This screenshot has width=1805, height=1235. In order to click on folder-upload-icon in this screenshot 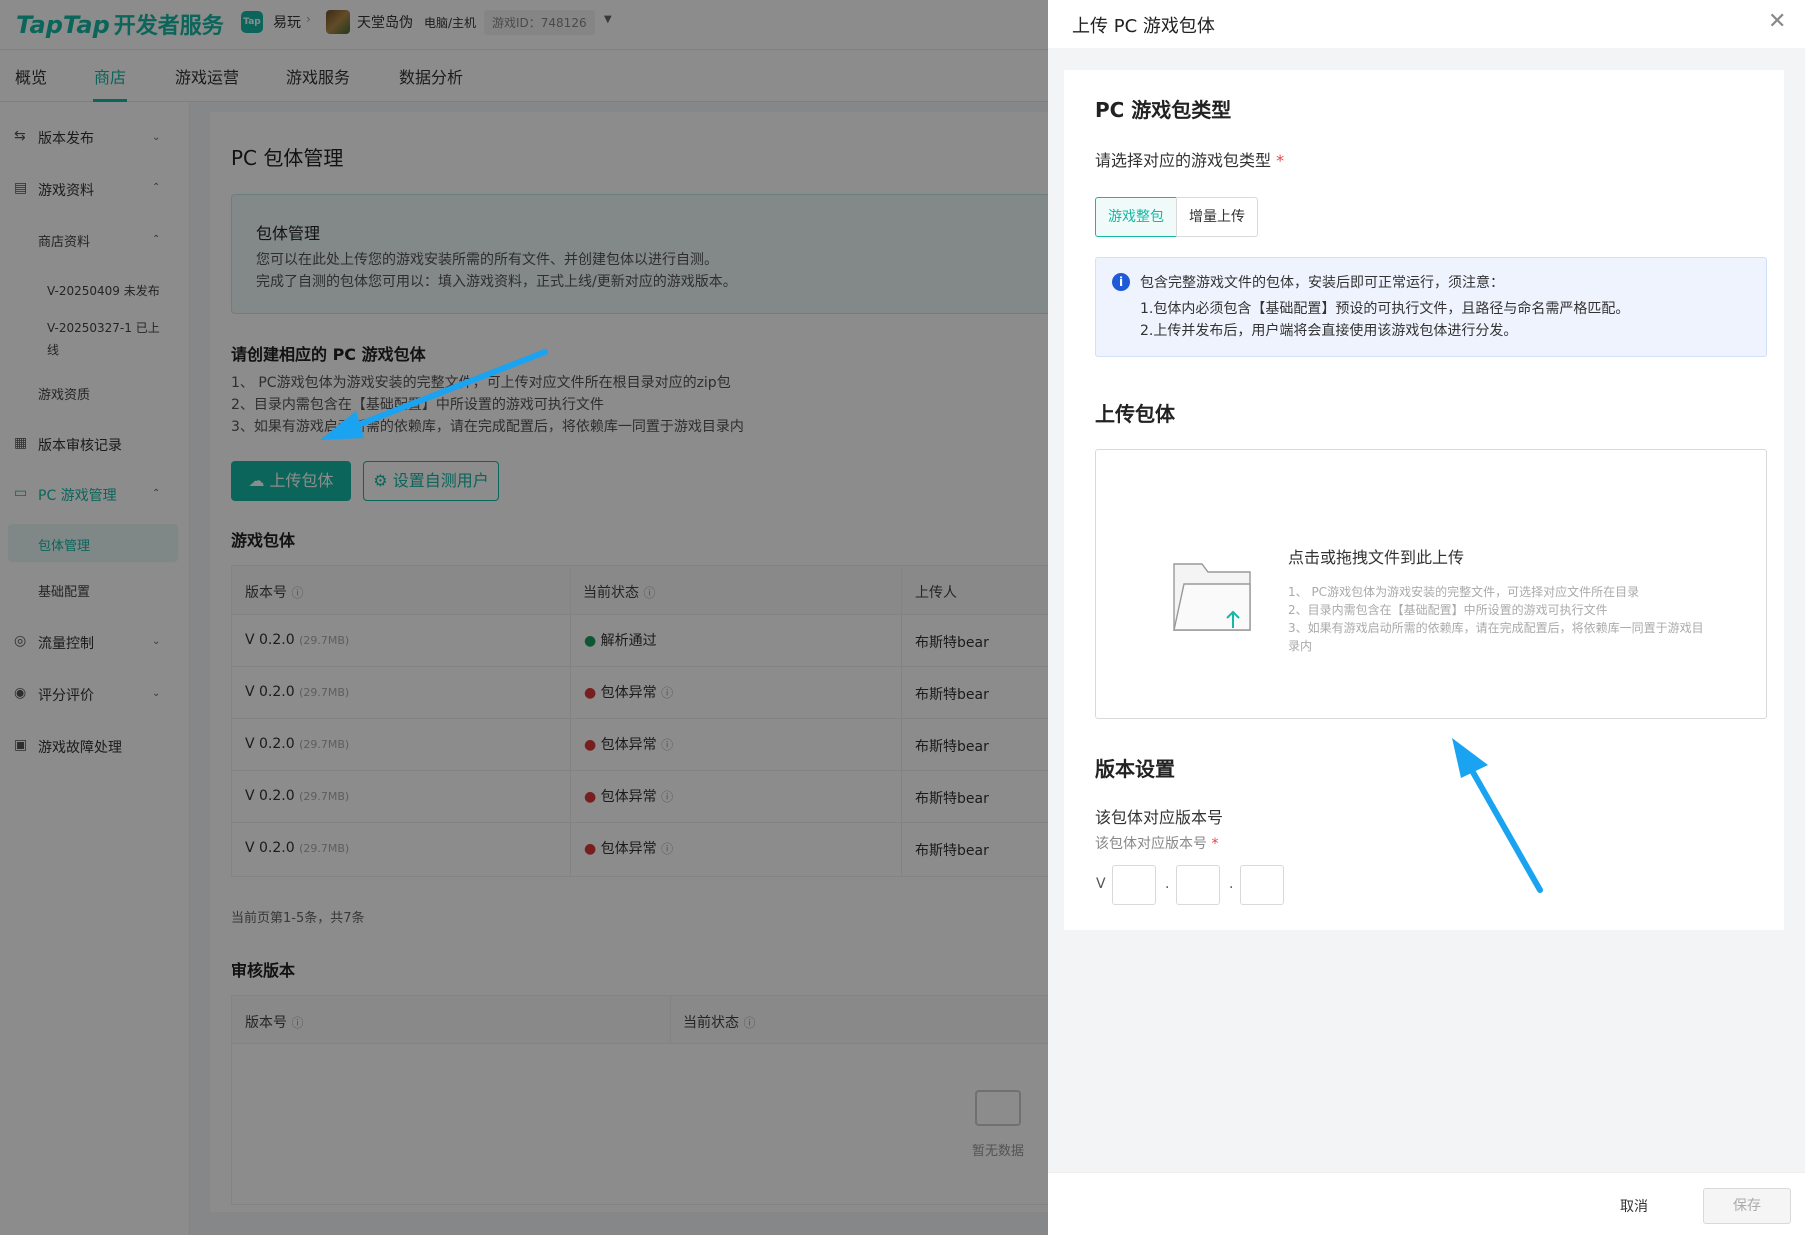, I will do `click(1212, 597)`.